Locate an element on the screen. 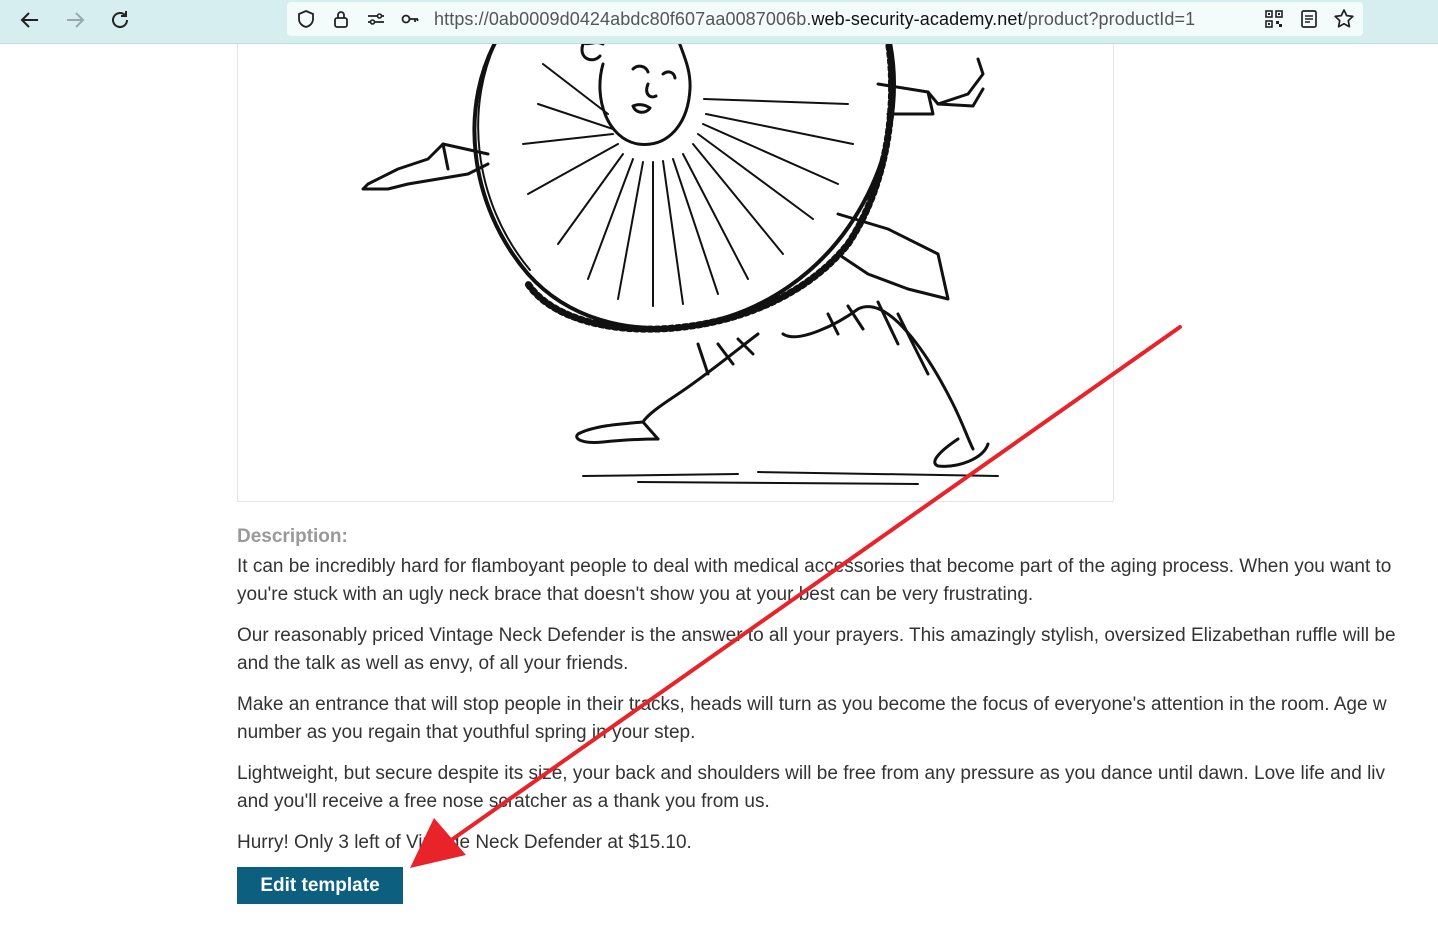 The width and height of the screenshot is (1438, 943). shield-icon is located at coordinates (306, 19).